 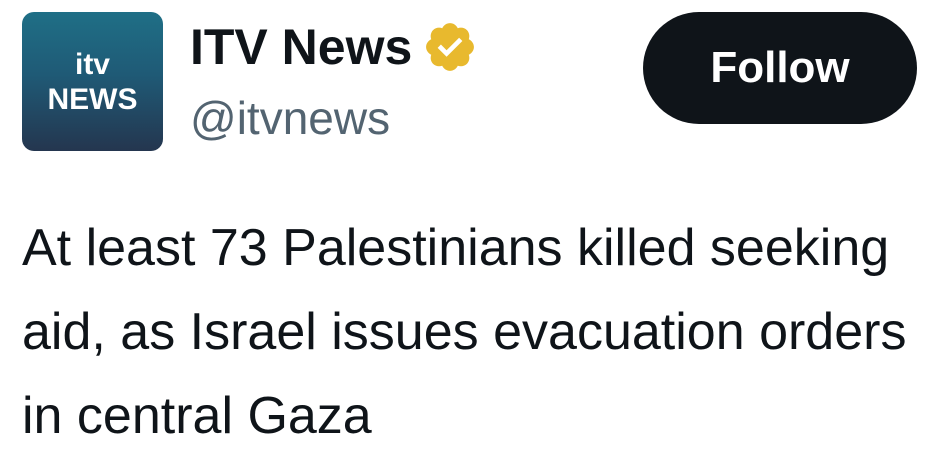 I want to click on verified-badge-icon, so click(x=450, y=47).